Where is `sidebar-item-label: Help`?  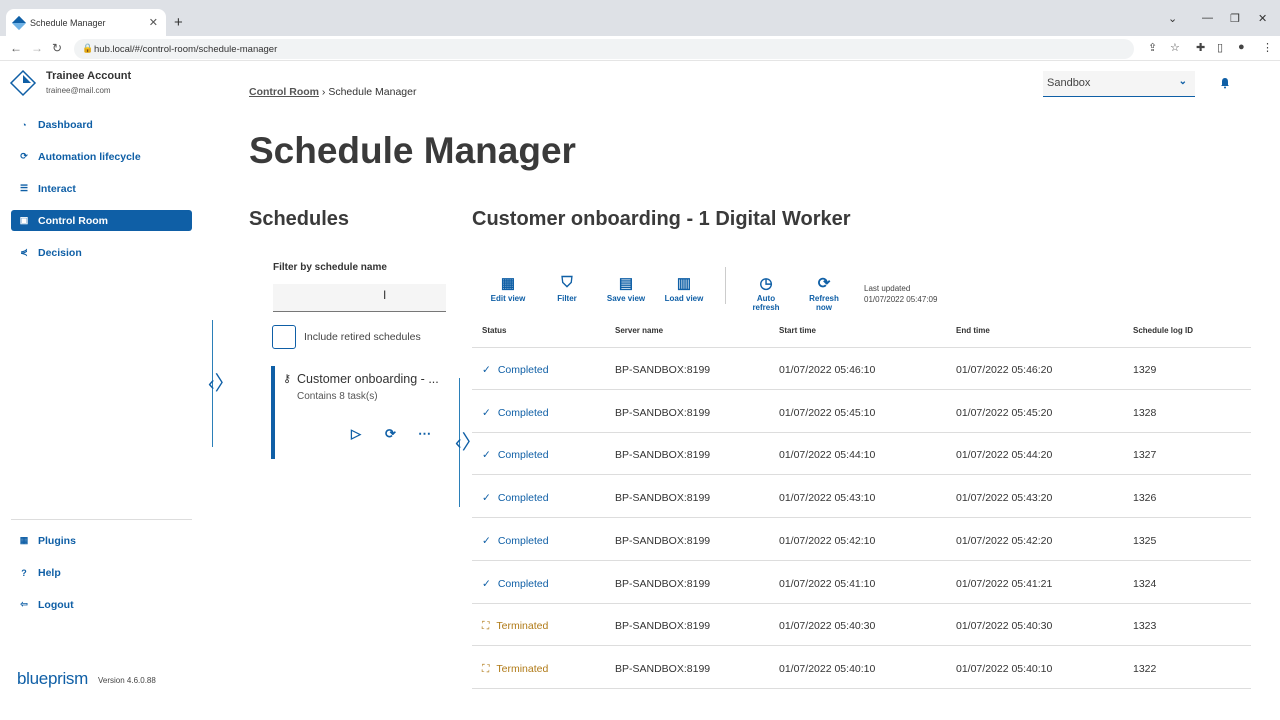 sidebar-item-label: Help is located at coordinates (49, 572).